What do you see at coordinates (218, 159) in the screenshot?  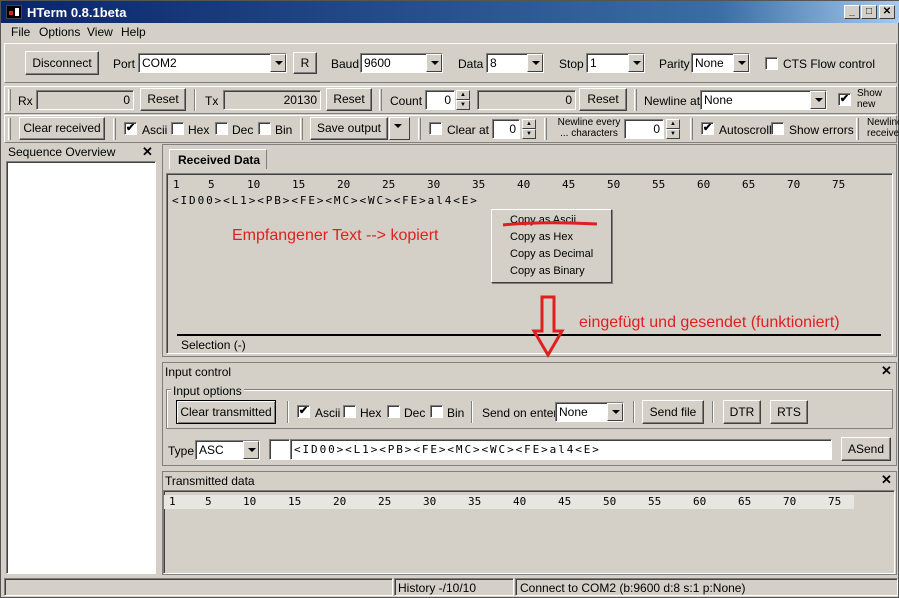 I see `tab-received-data: Received Data` at bounding box center [218, 159].